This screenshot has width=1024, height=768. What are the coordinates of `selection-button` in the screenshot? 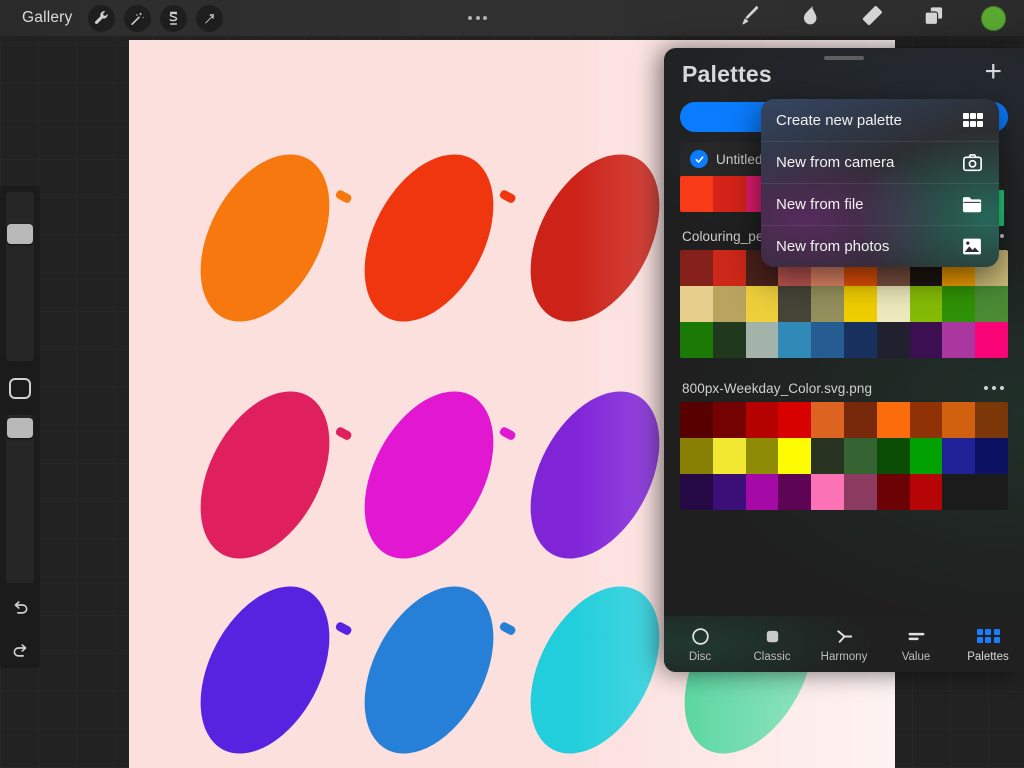 It's located at (173, 18).